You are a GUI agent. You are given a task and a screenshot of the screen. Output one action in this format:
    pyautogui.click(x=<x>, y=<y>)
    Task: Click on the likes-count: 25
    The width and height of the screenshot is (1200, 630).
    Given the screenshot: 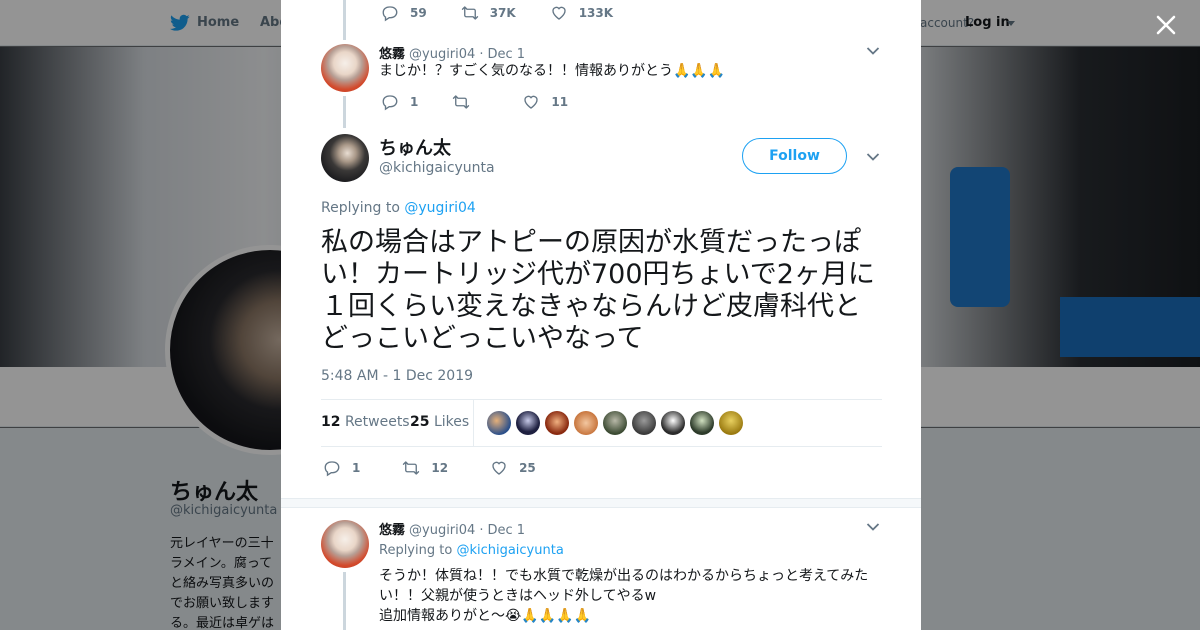 What is the action you would take?
    pyautogui.click(x=420, y=422)
    